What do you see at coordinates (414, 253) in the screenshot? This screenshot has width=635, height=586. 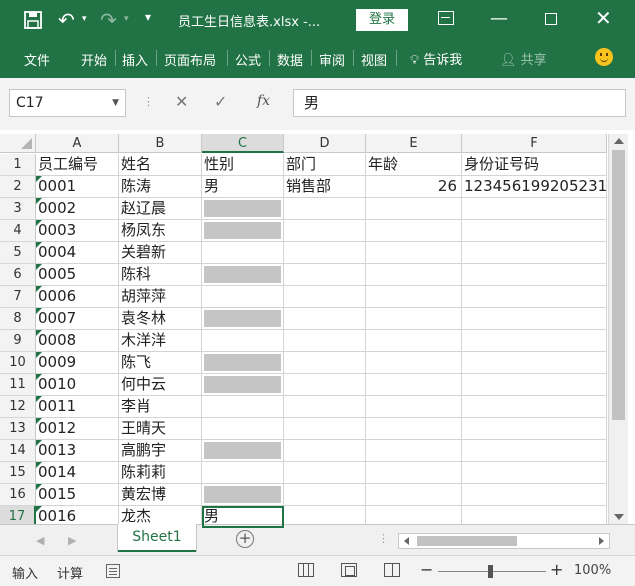 I see `cell-e5` at bounding box center [414, 253].